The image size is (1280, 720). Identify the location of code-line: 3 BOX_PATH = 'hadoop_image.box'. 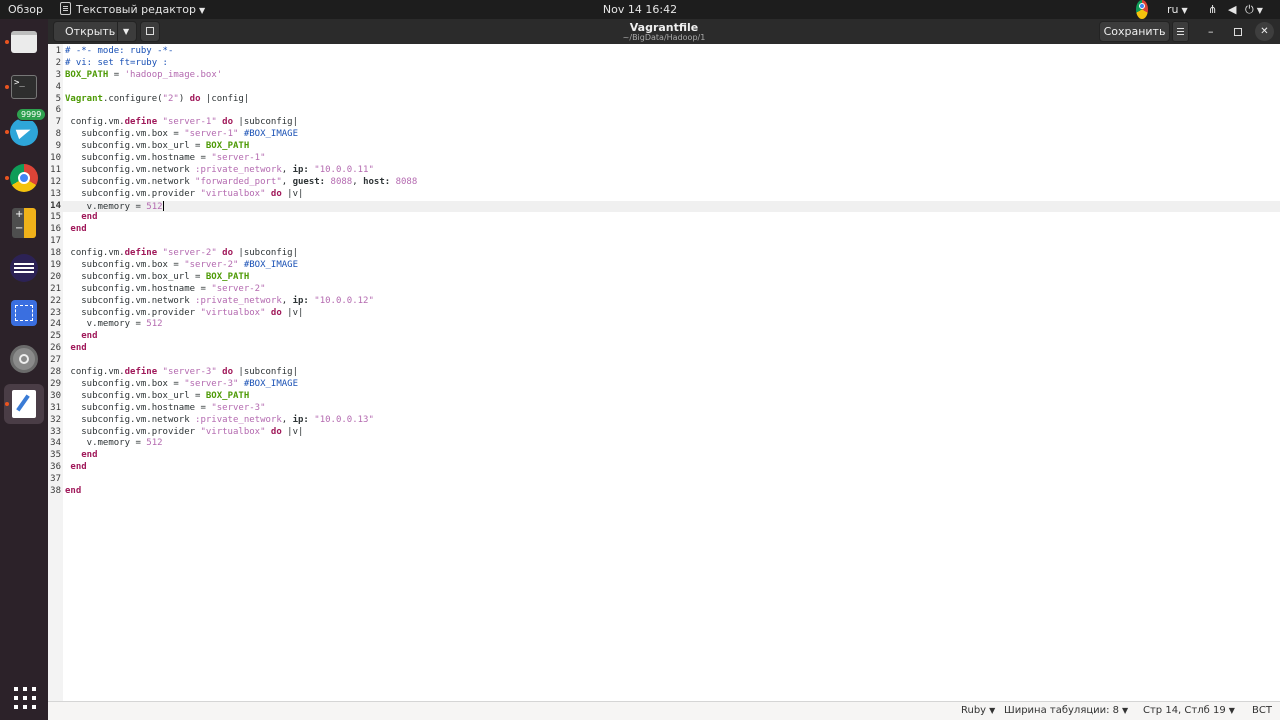
(664, 76).